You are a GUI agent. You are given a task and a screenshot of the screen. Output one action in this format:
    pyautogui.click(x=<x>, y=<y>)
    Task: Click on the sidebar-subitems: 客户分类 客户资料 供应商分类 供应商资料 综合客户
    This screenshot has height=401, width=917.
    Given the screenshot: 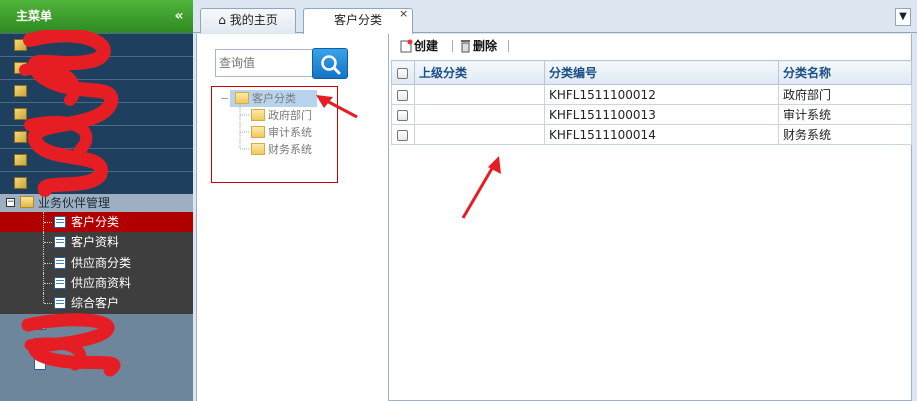 What is the action you would take?
    pyautogui.click(x=96, y=263)
    